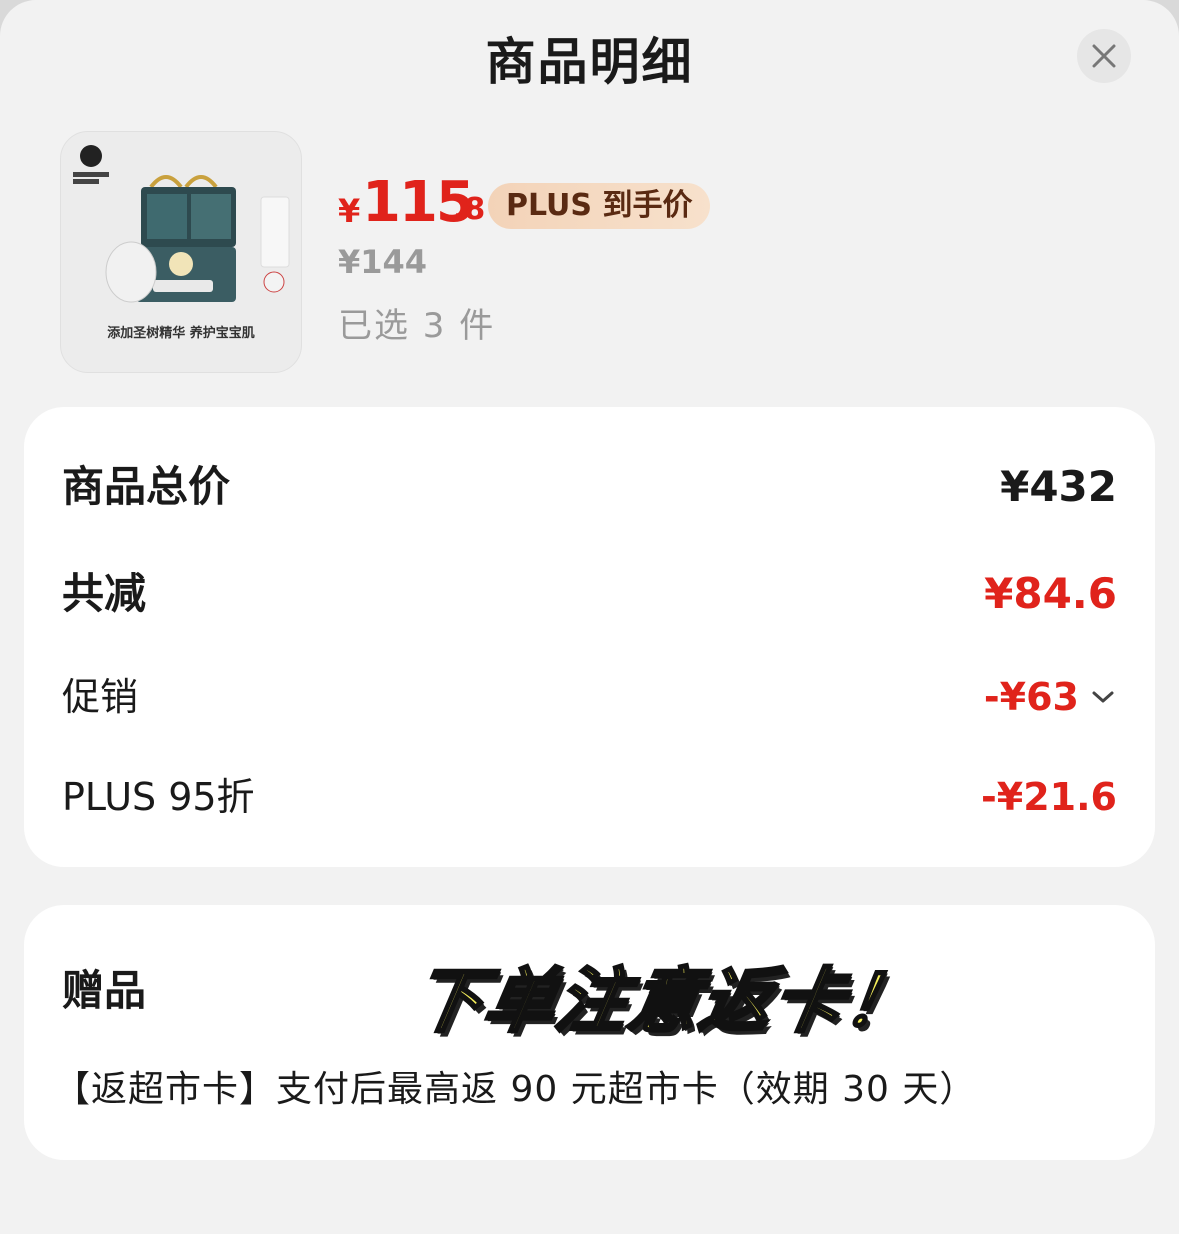 Image resolution: width=1179 pixels, height=1234 pixels. Describe the element at coordinates (1031, 697) in the screenshot. I see `promotion-value: -¥63` at that location.